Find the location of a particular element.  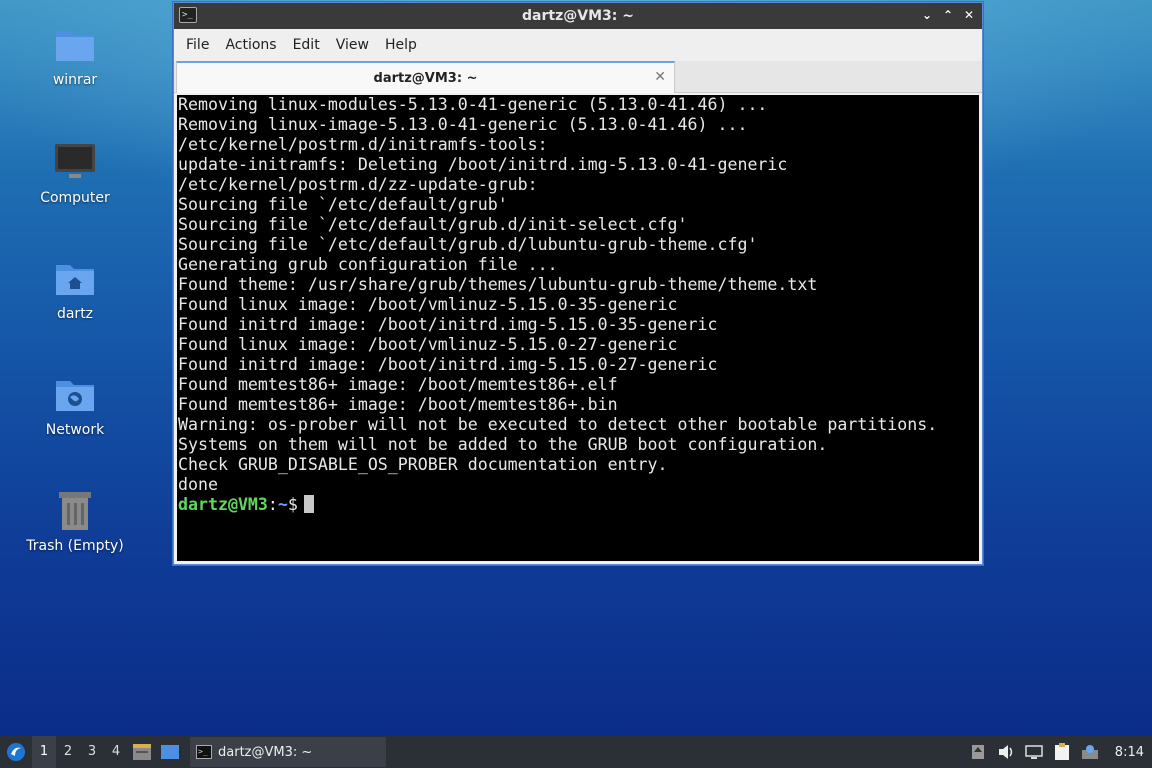

close-button: ✕ is located at coordinates (969, 15).